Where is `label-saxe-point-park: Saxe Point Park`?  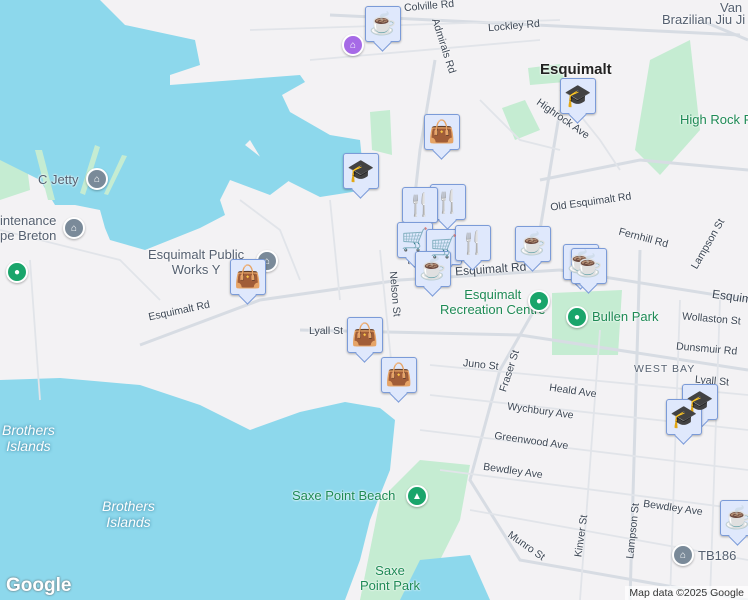
label-saxe-point-park: Saxe Point Park is located at coordinates (390, 578).